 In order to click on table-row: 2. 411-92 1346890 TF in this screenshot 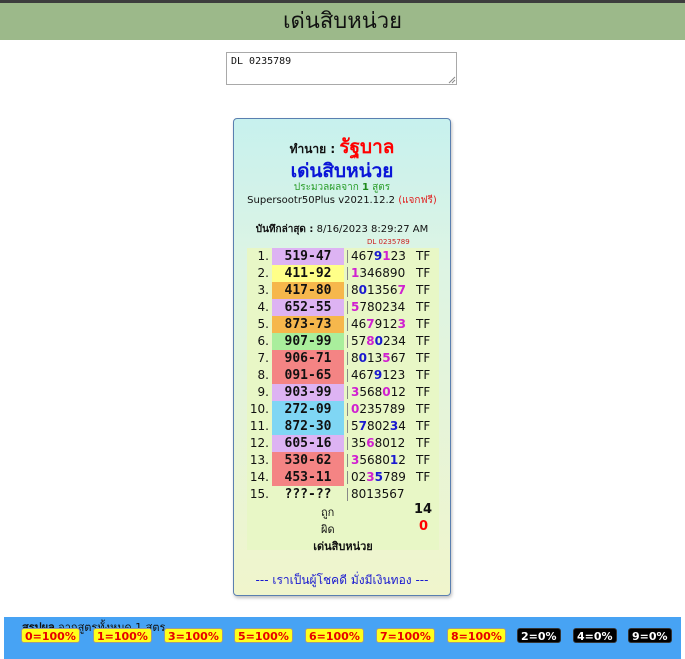, I will do `click(343, 273)`.